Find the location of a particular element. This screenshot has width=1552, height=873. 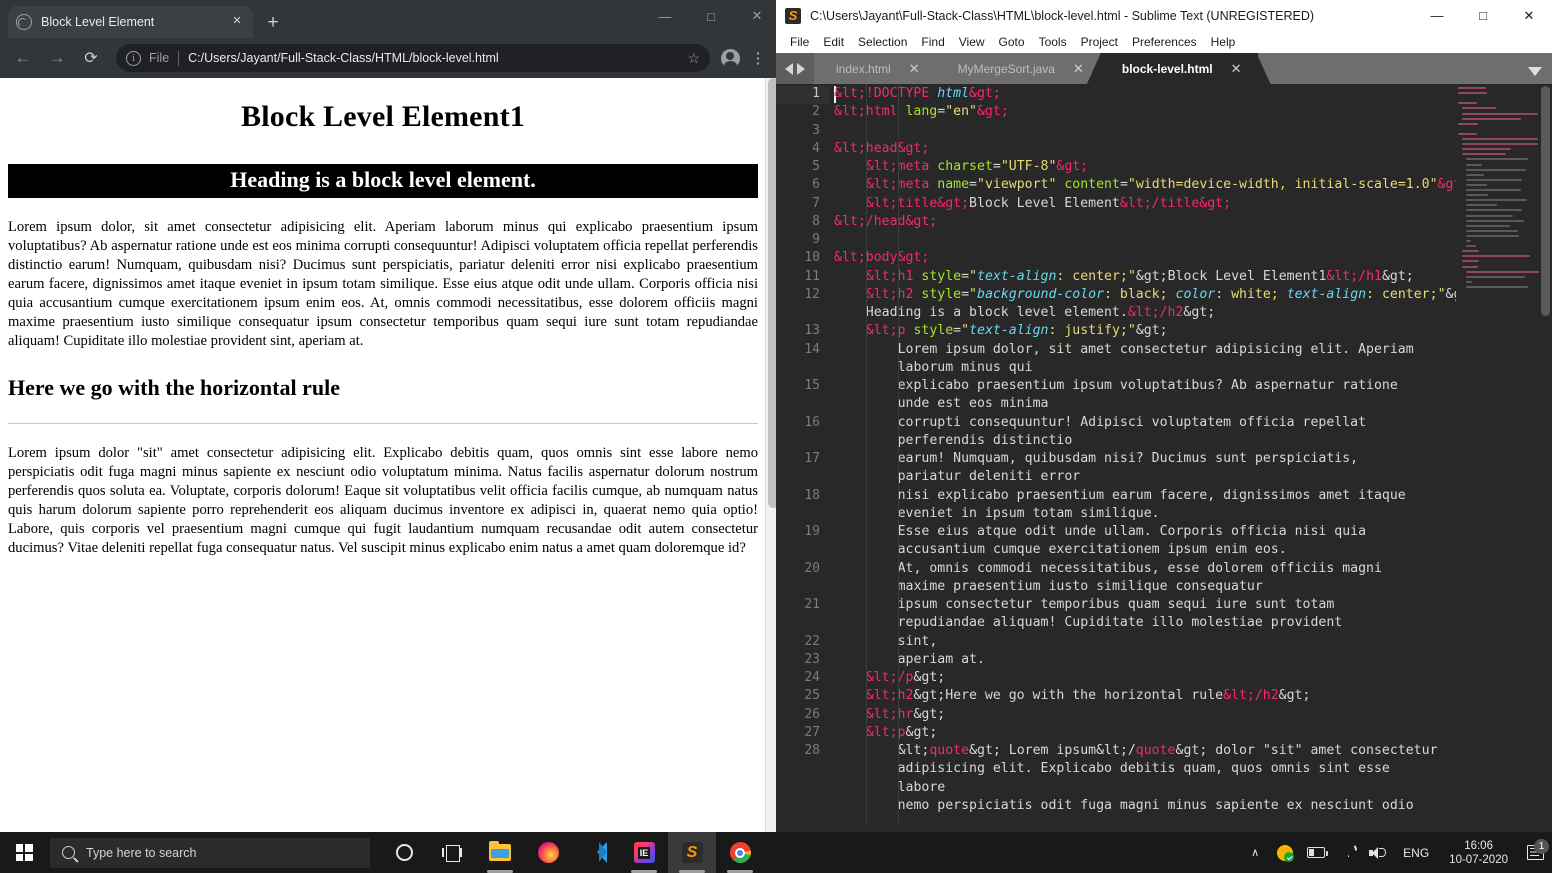

forward-icon: → is located at coordinates (57, 58).